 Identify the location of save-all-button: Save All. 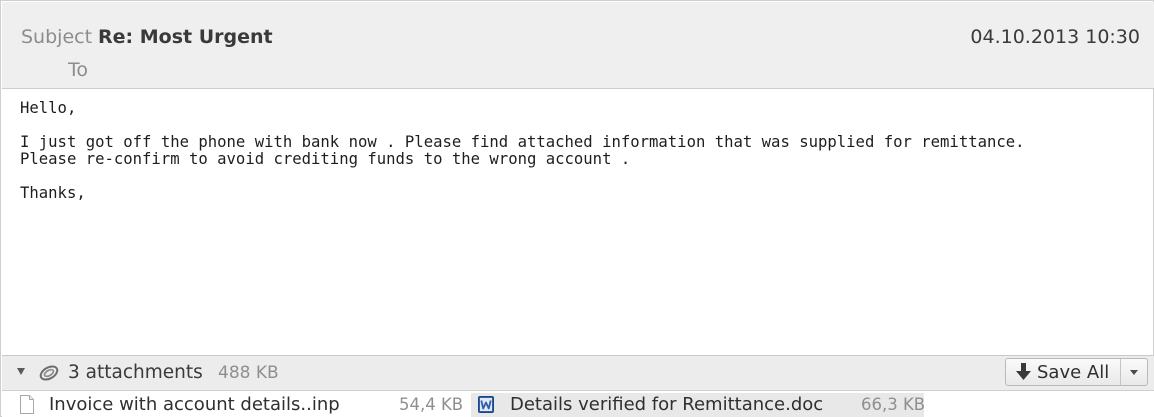
(1063, 372).